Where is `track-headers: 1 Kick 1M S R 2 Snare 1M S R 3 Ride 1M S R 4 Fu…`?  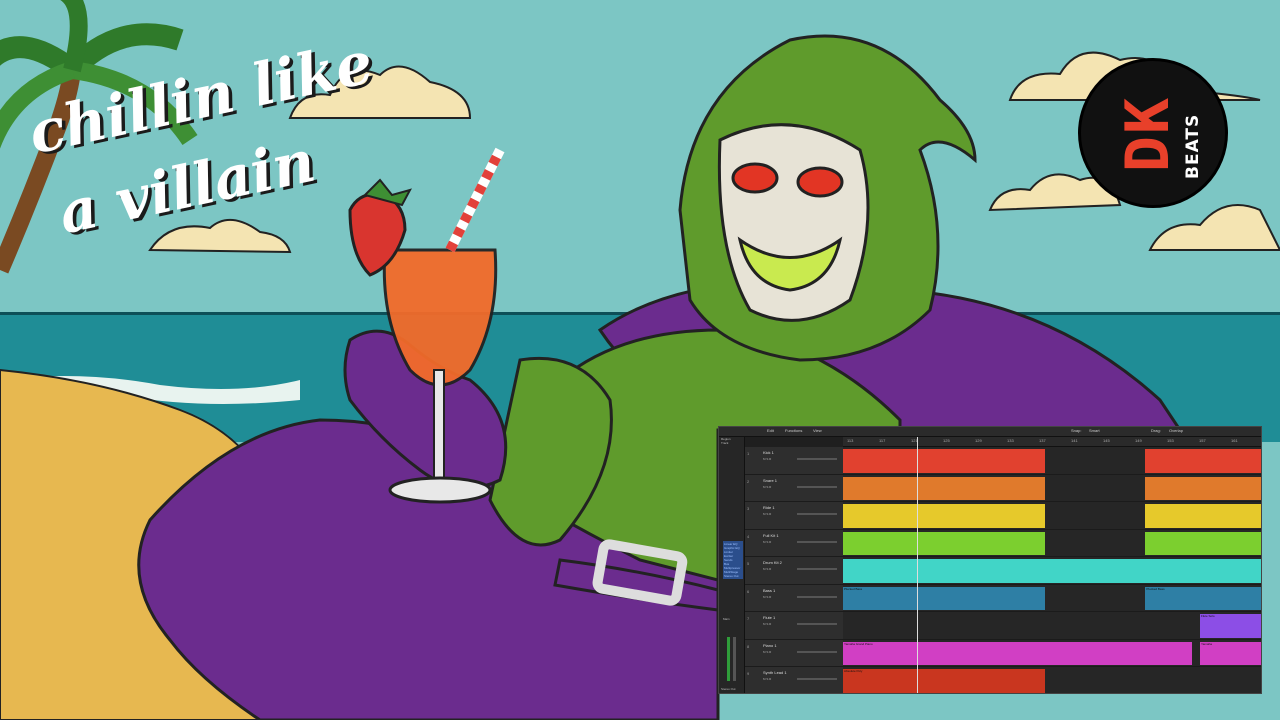 track-headers: 1 Kick 1M S R 2 Snare 1M S R 3 Ride 1M S R 4 Fu… is located at coordinates (794, 570).